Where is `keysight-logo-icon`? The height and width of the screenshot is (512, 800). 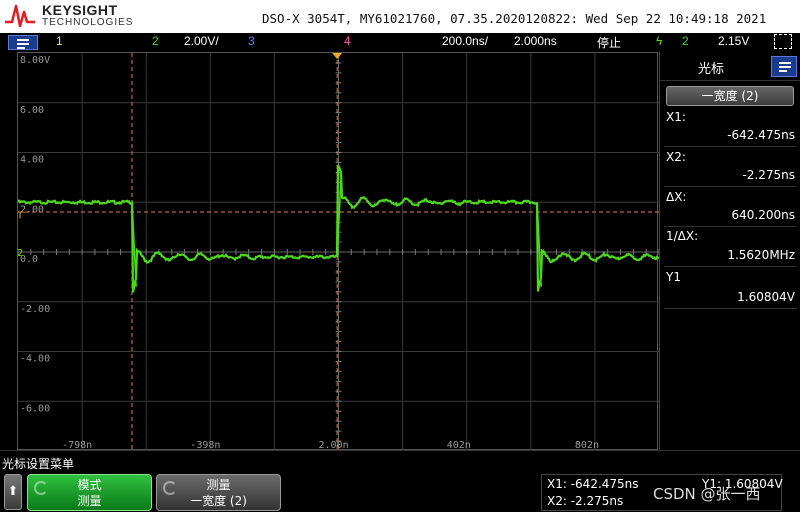 keysight-logo-icon is located at coordinates (20, 16).